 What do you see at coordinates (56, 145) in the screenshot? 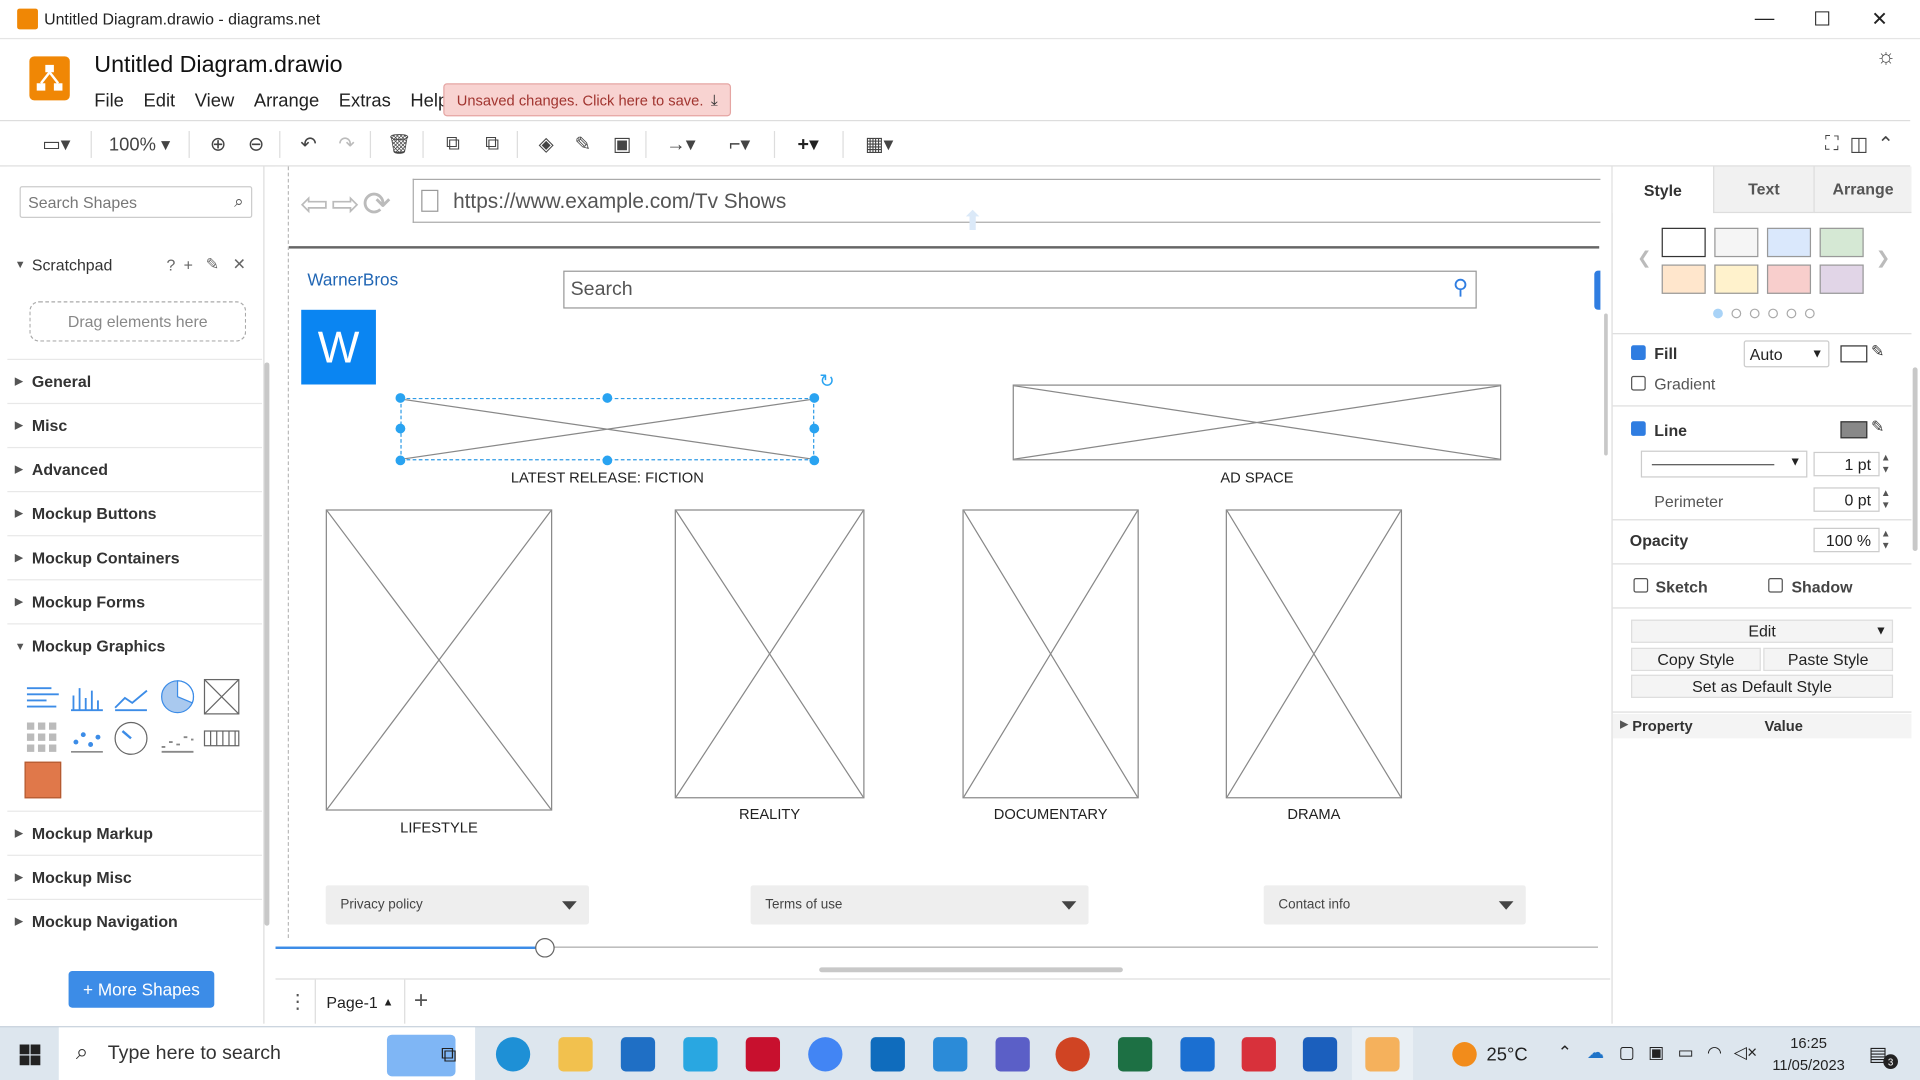
I see `format-panel-toggle-icon: ▭▾` at bounding box center [56, 145].